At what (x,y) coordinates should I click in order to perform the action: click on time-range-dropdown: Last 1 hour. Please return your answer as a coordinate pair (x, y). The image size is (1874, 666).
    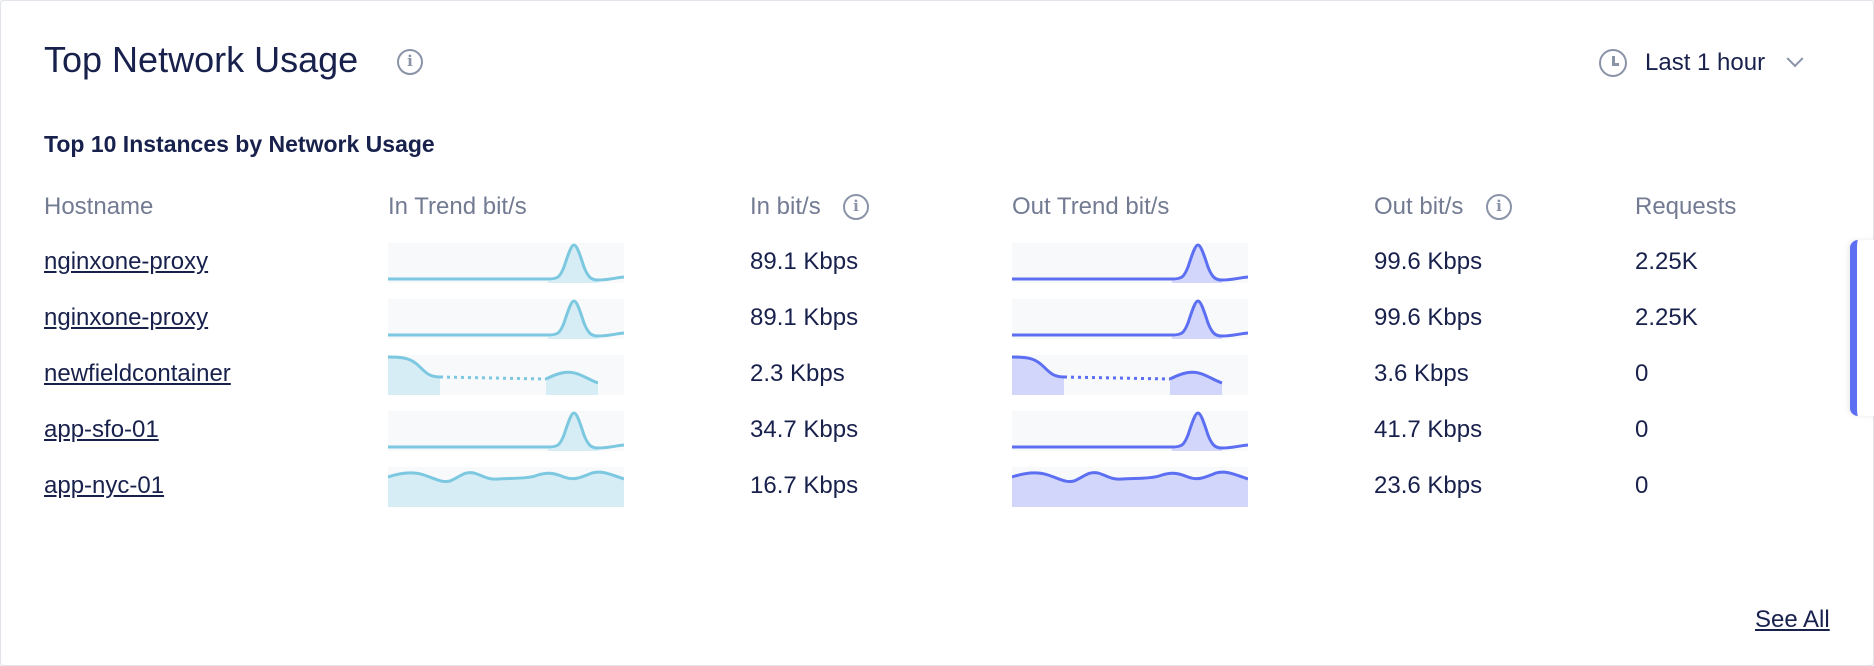
    Looking at the image, I should click on (1701, 63).